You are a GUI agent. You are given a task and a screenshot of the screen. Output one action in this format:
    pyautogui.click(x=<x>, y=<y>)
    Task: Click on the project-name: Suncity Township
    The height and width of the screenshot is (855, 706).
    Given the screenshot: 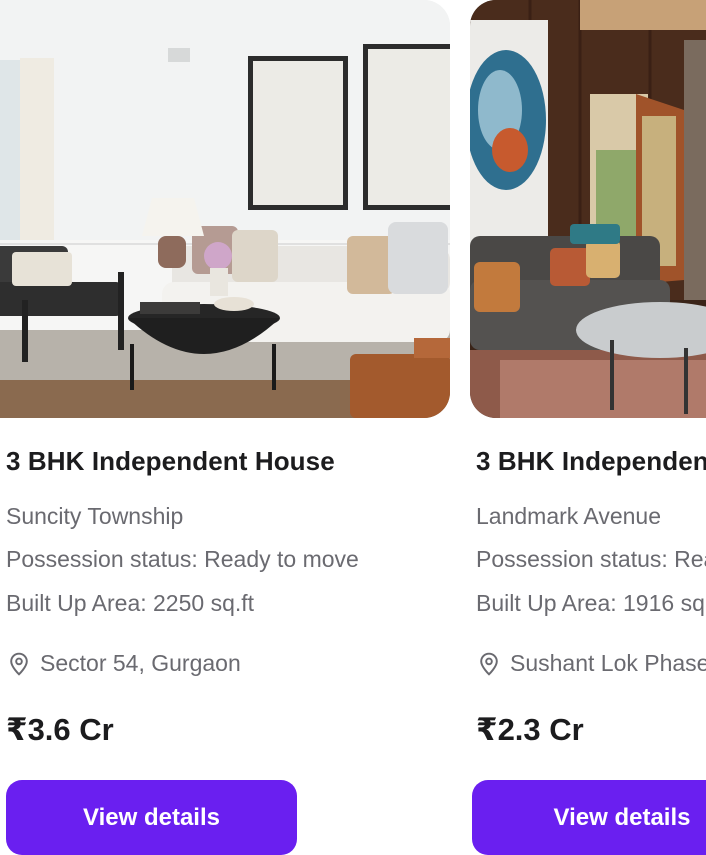 What is the action you would take?
    pyautogui.click(x=95, y=516)
    